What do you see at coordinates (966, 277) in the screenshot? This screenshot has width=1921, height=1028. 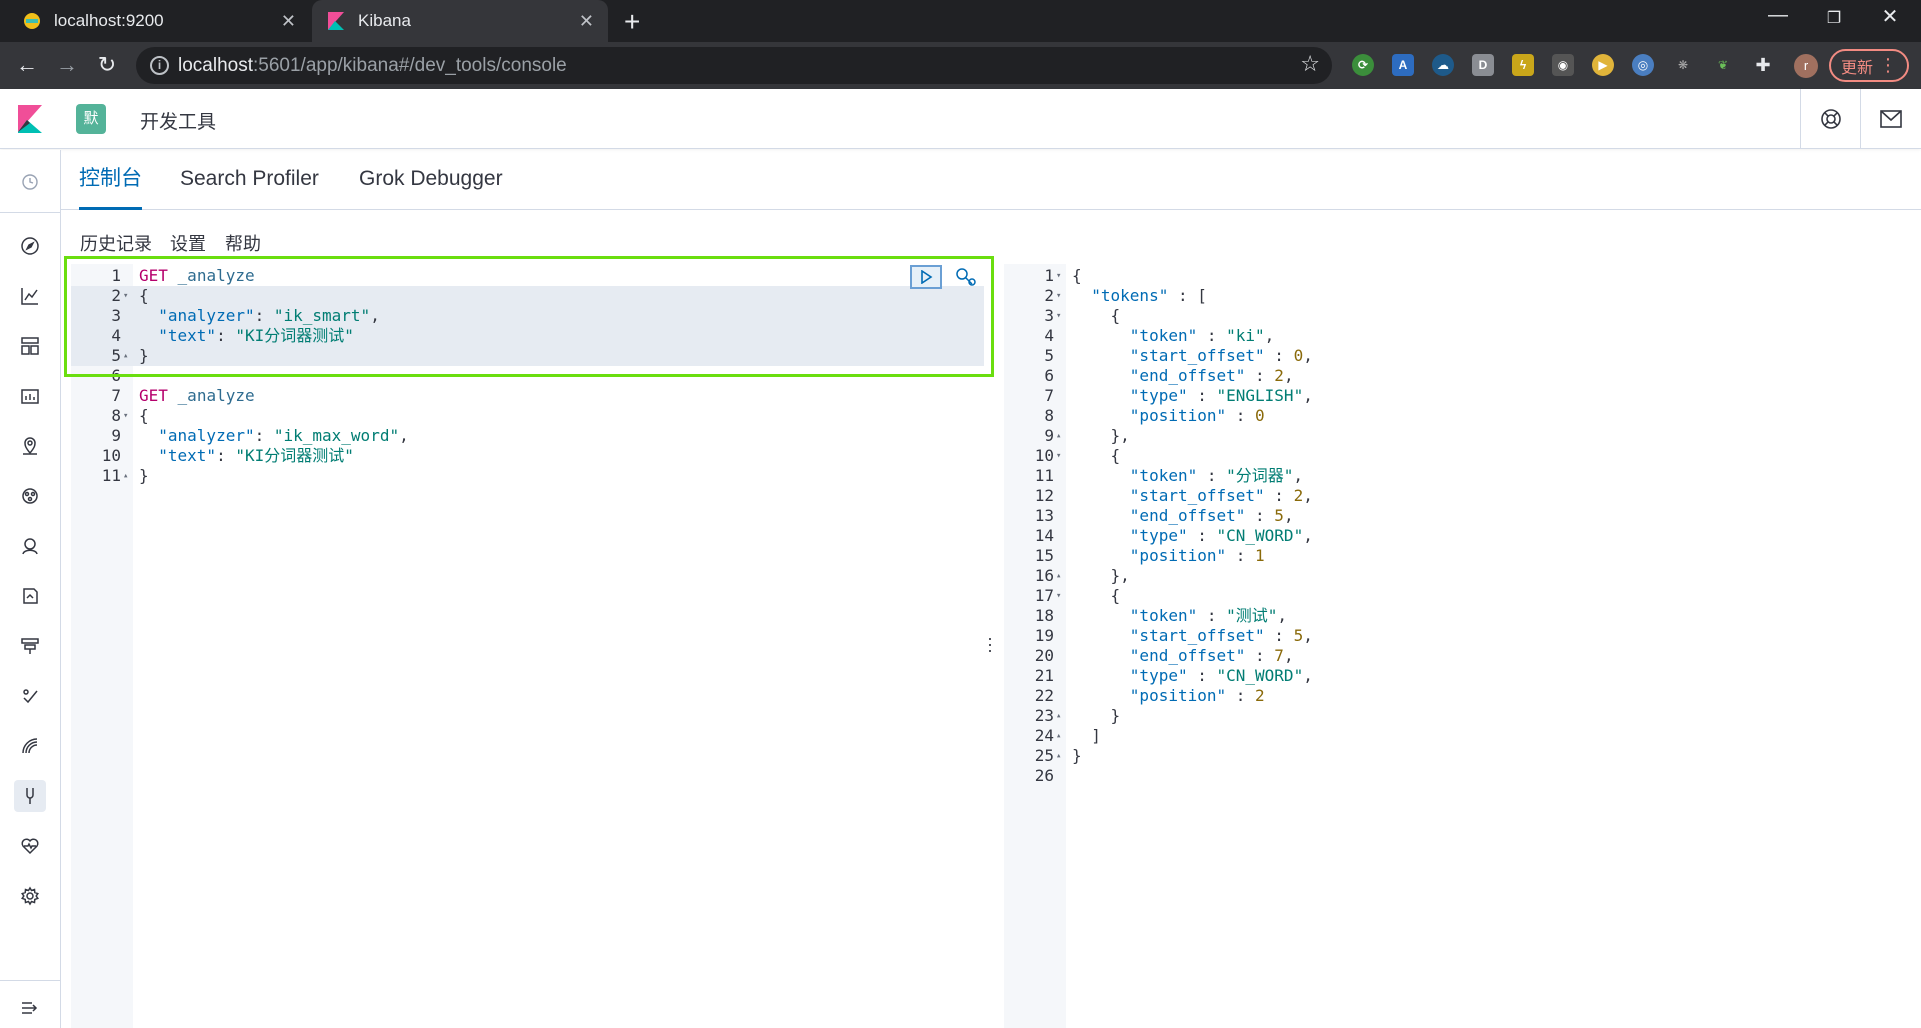 I see `wrench-settings-icon` at bounding box center [966, 277].